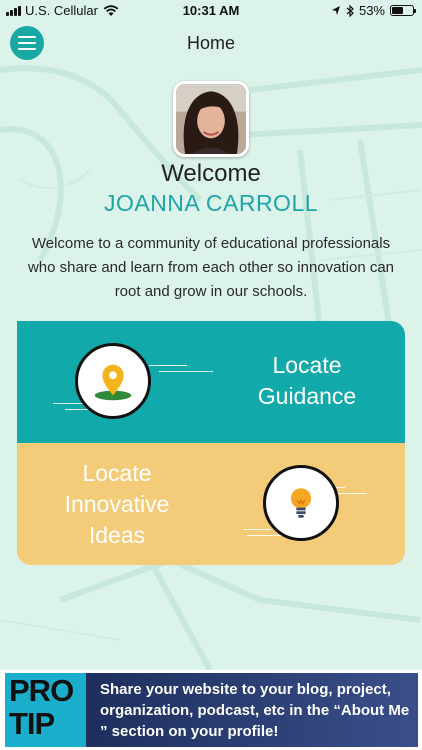  I want to click on status-right: 53%, so click(373, 10).